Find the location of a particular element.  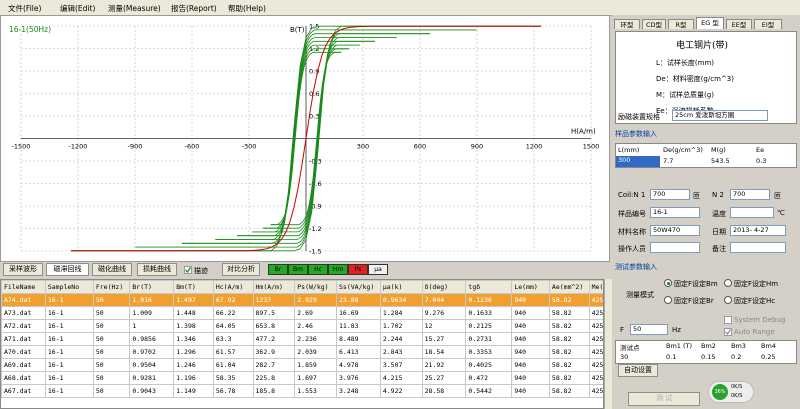

hysteresis-button: 磁滞回线 is located at coordinates (67, 269).